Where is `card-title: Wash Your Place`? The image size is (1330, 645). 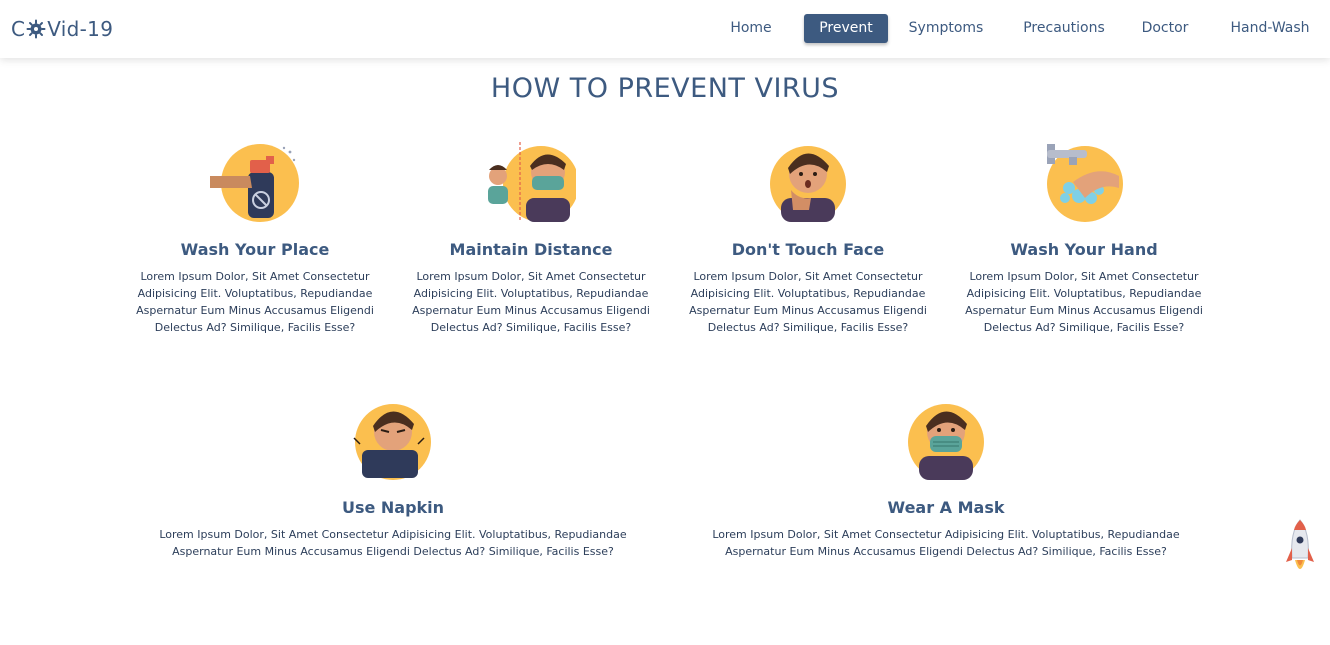 card-title: Wash Your Place is located at coordinates (255, 249).